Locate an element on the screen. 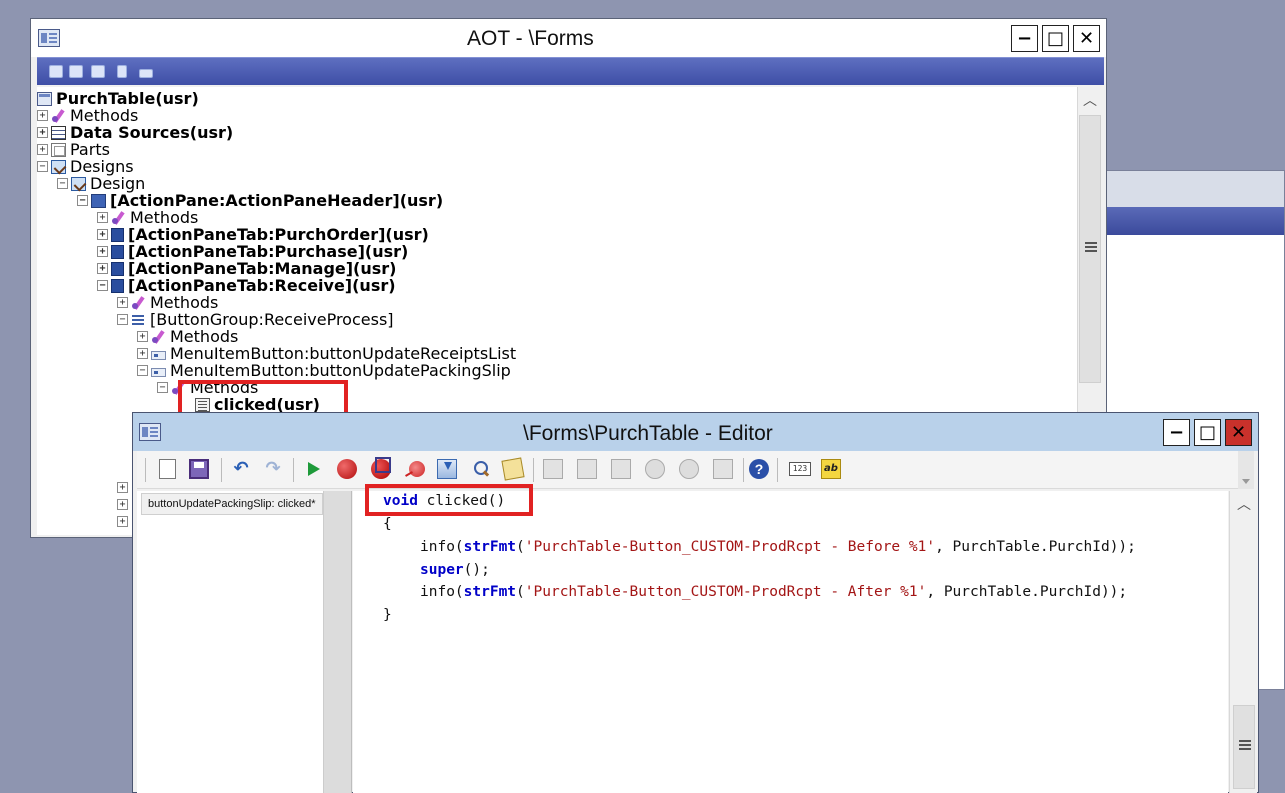 The height and width of the screenshot is (793, 1285). button-group-icon is located at coordinates (138, 320).